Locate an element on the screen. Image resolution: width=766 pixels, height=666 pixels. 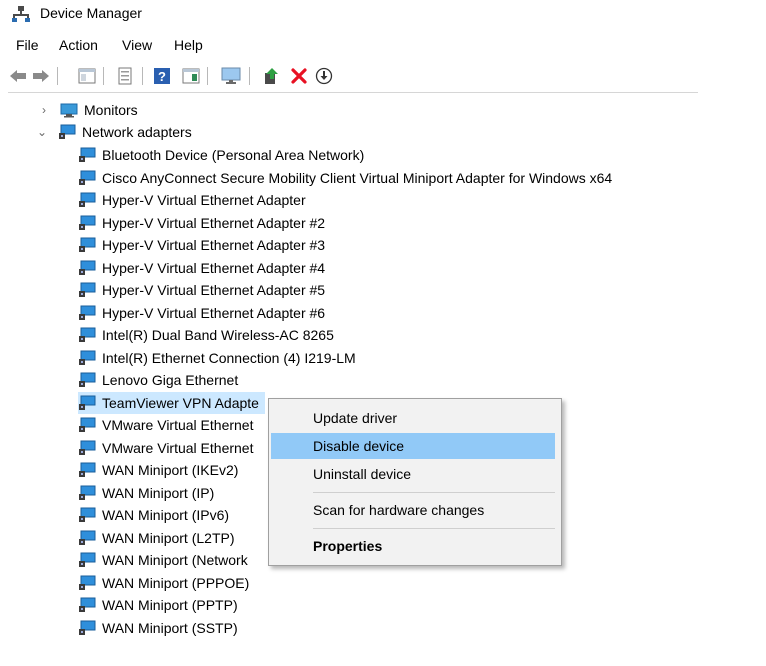
network-adapter-item: WAN Miniport (PPTP) is located at coordinates (161, 605).